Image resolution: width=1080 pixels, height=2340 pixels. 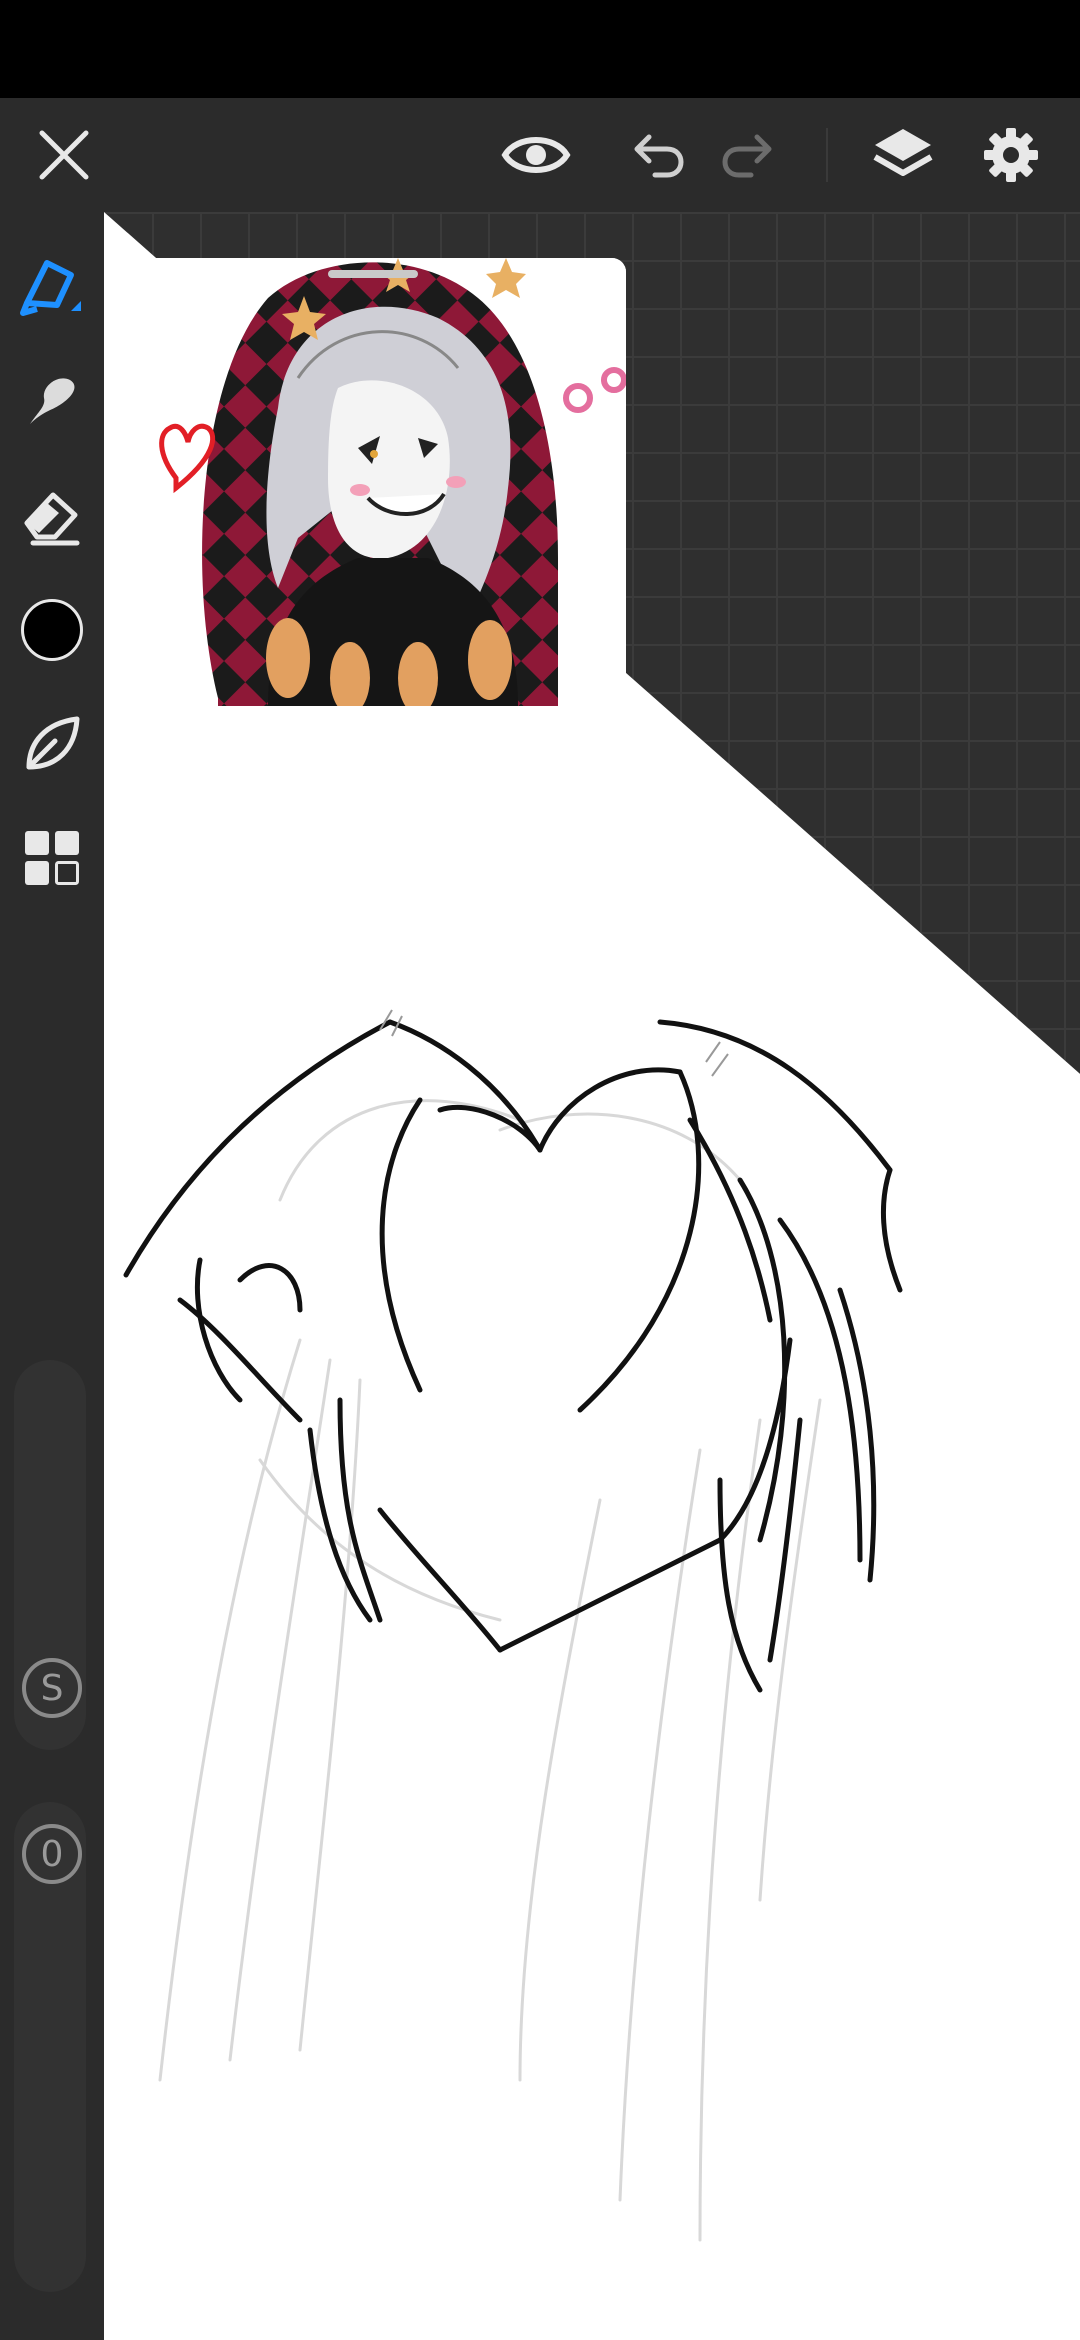 I want to click on size-label: S, so click(x=52, y=1688).